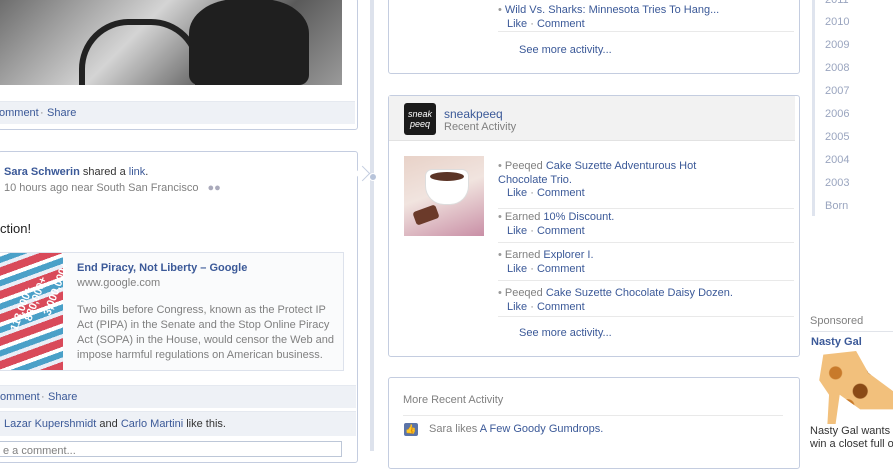 The image size is (893, 469). I want to click on recent-like-item: Sara likes A Few Goody Gumdrops., so click(516, 429).